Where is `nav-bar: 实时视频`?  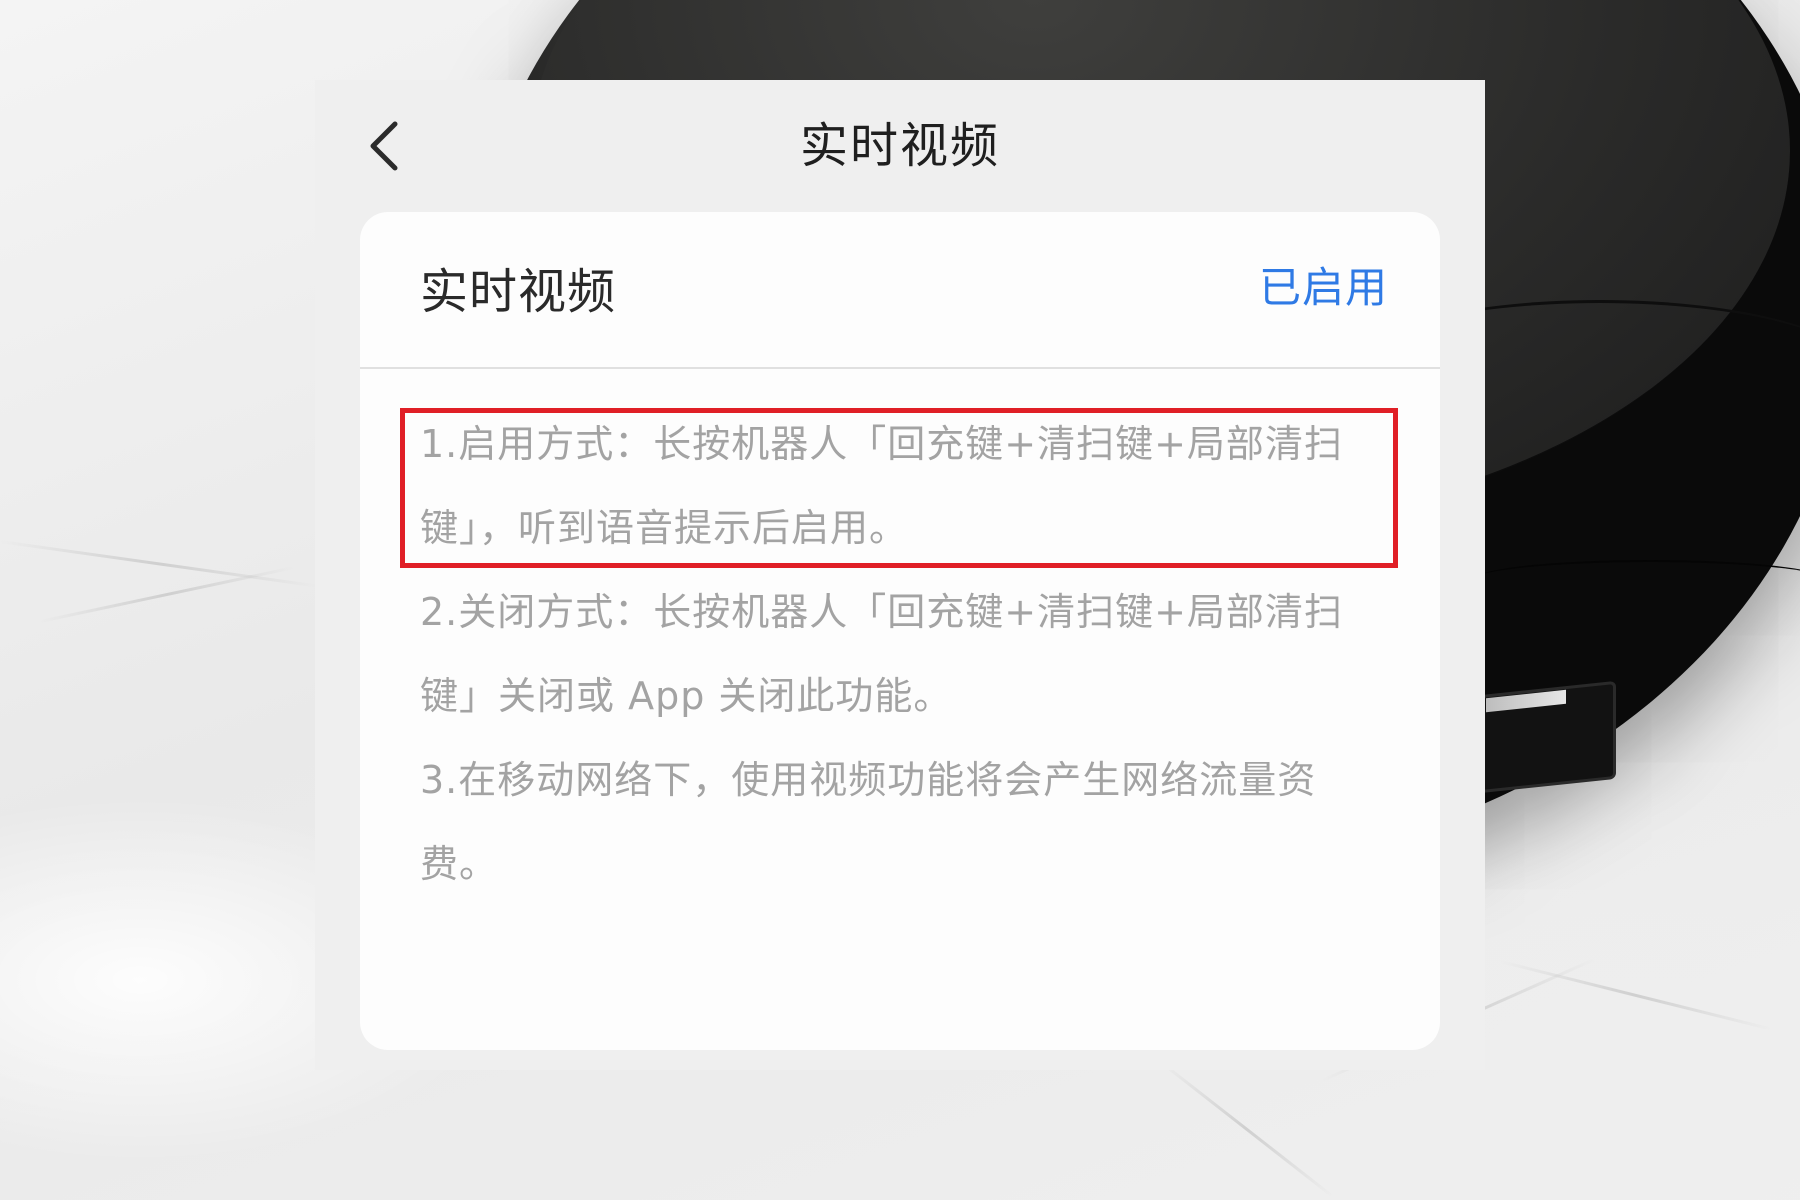 nav-bar: 实时视频 is located at coordinates (900, 146).